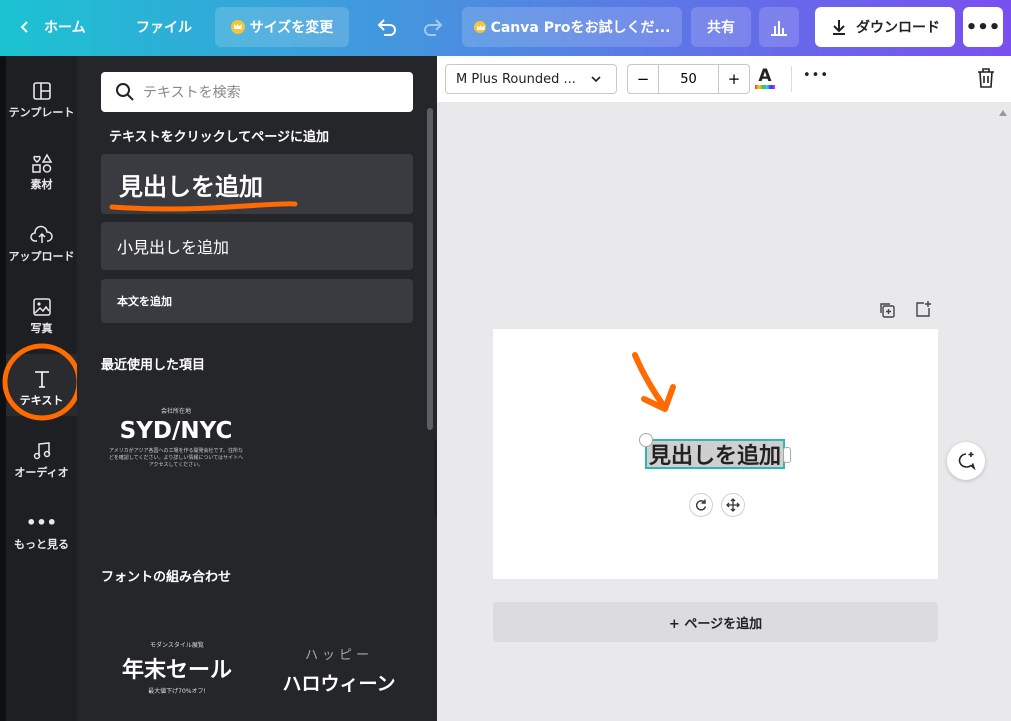 The height and width of the screenshot is (721, 1011). Describe the element at coordinates (191, 186) in the screenshot. I see `add-heading-label: 見出しを追加` at that location.